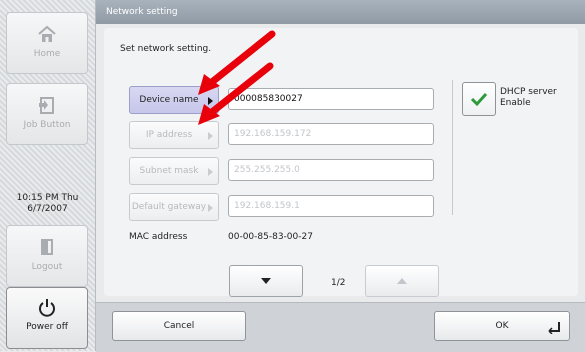 The height and width of the screenshot is (352, 585). I want to click on window-title: Network setting, so click(340, 12).